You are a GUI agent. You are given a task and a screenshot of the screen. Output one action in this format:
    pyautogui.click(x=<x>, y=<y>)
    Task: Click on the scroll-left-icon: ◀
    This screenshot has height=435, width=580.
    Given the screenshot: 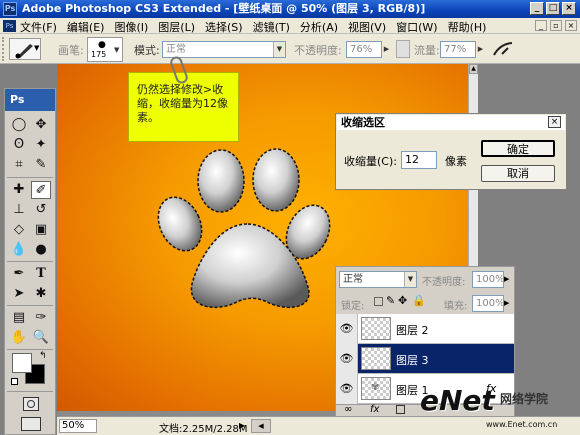 What is the action you would take?
    pyautogui.click(x=261, y=426)
    